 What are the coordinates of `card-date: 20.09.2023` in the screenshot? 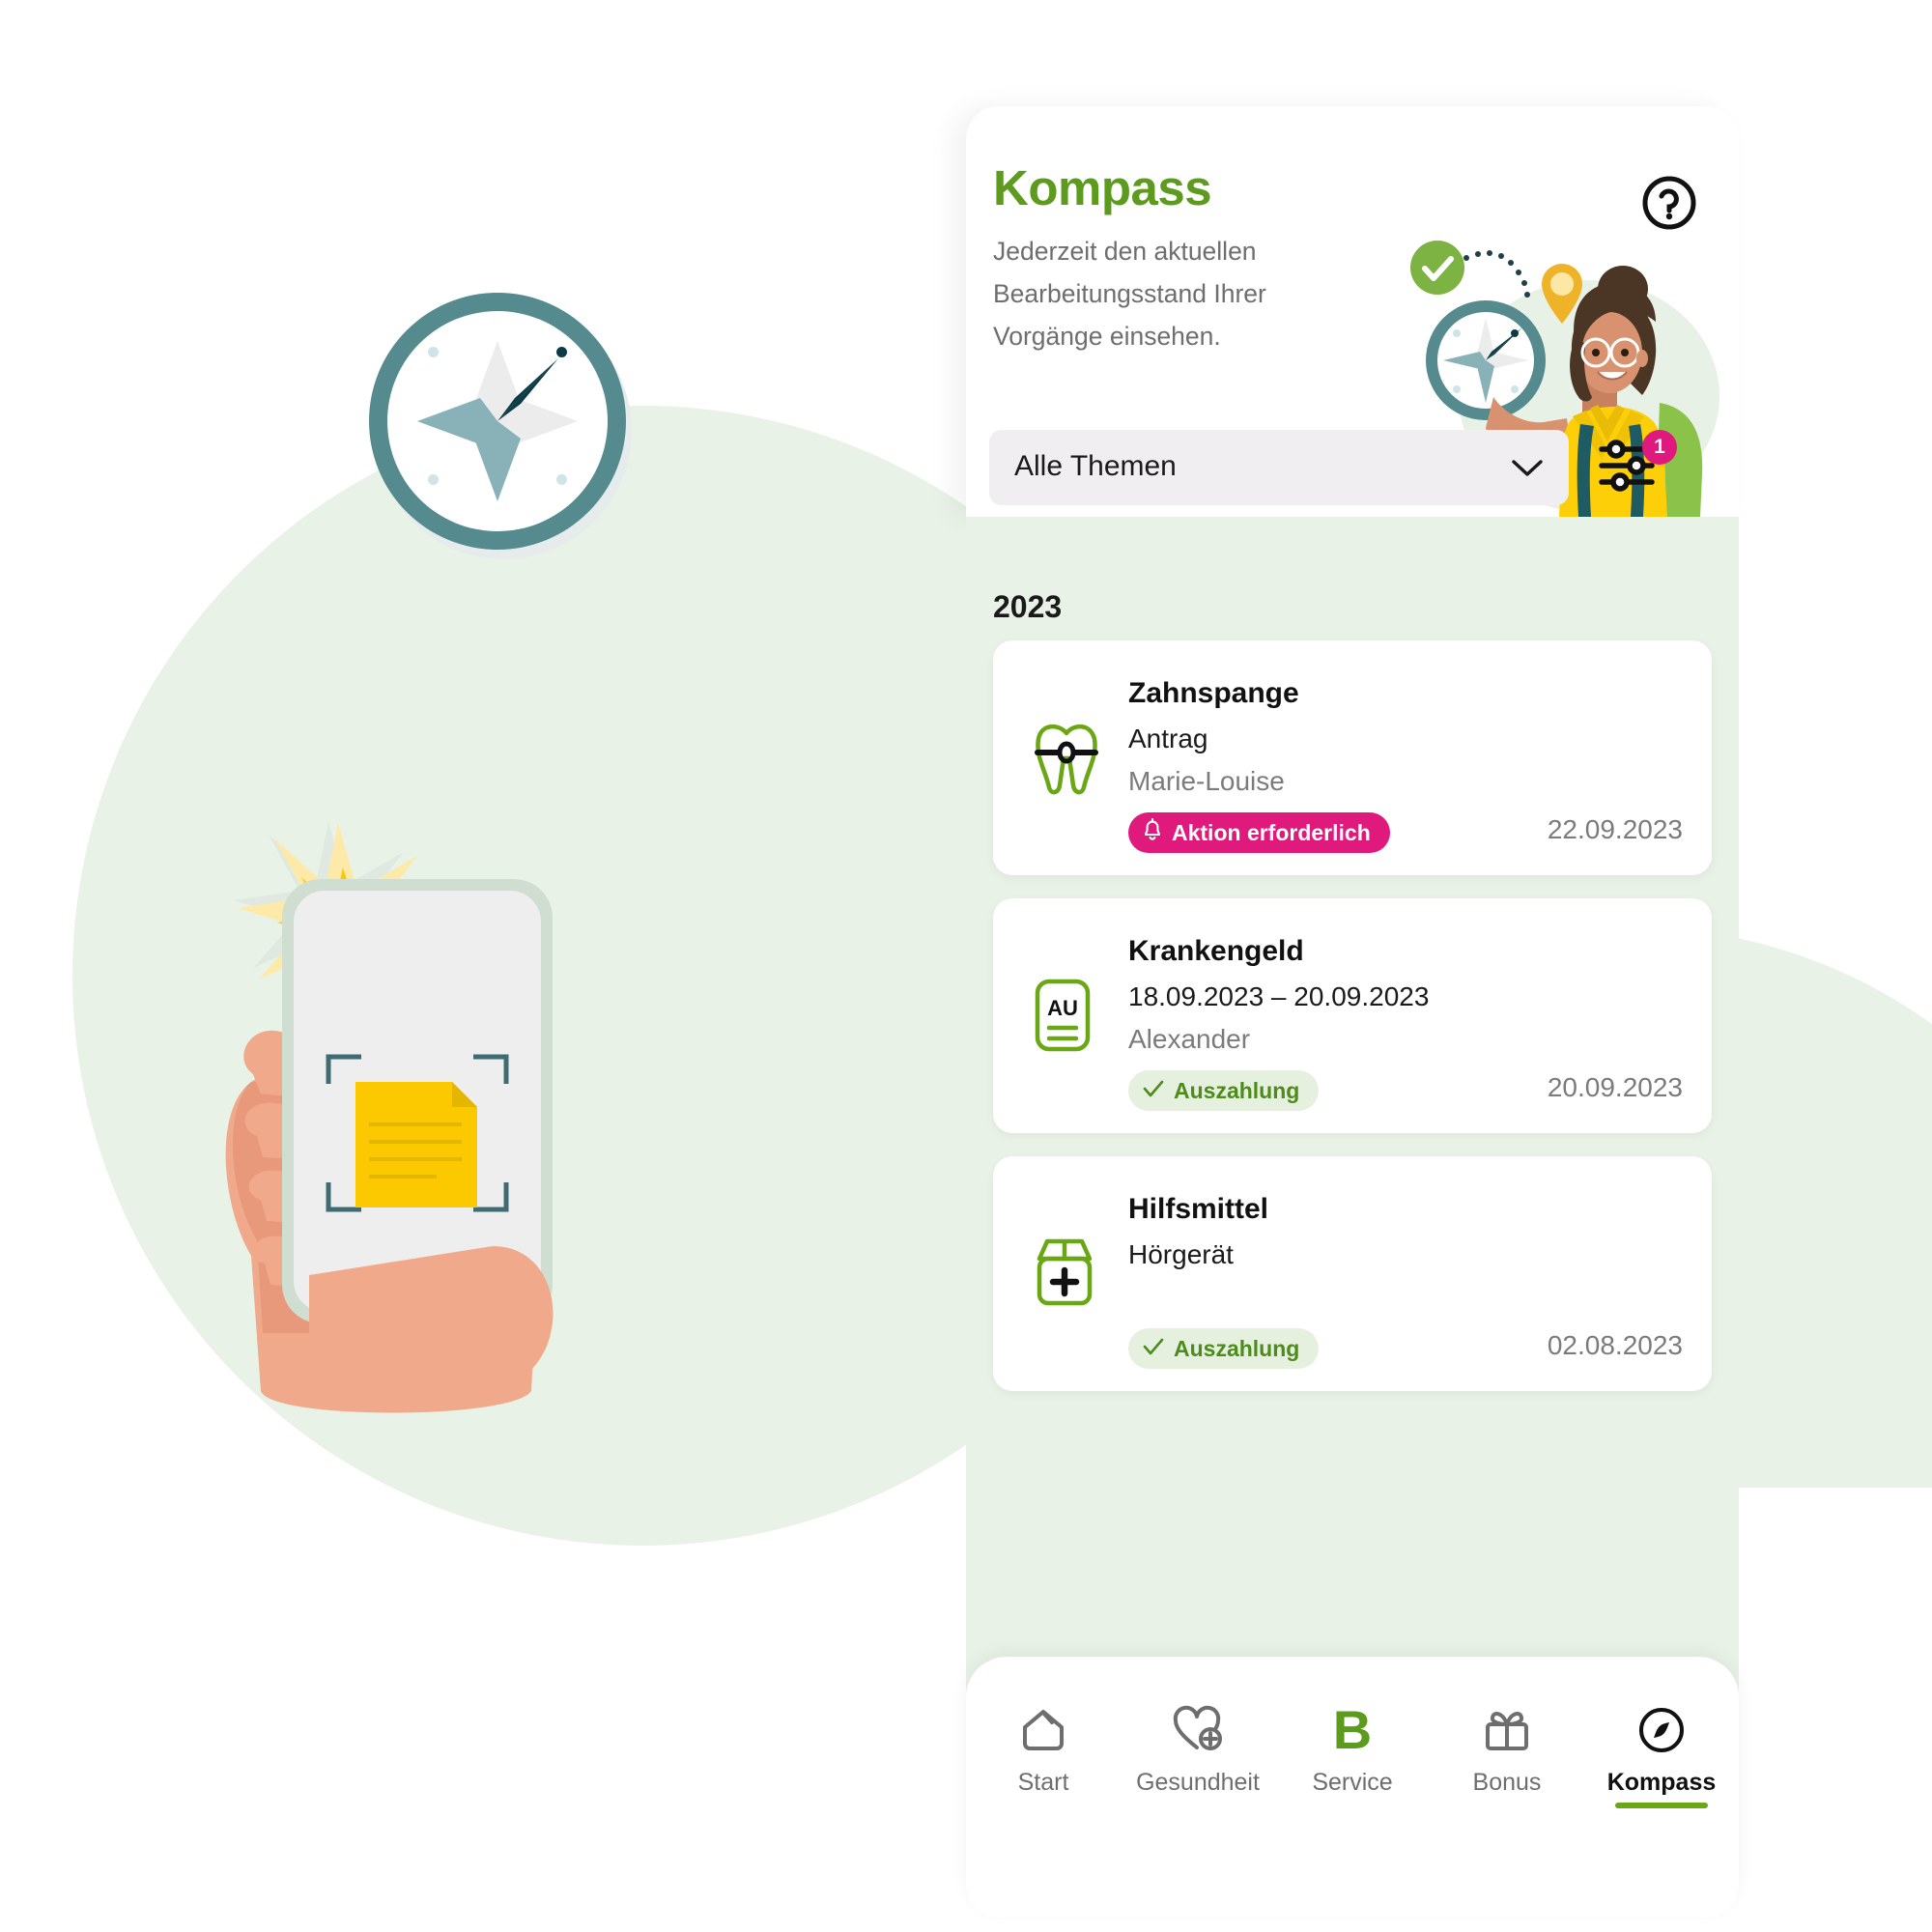 It's located at (1615, 1087).